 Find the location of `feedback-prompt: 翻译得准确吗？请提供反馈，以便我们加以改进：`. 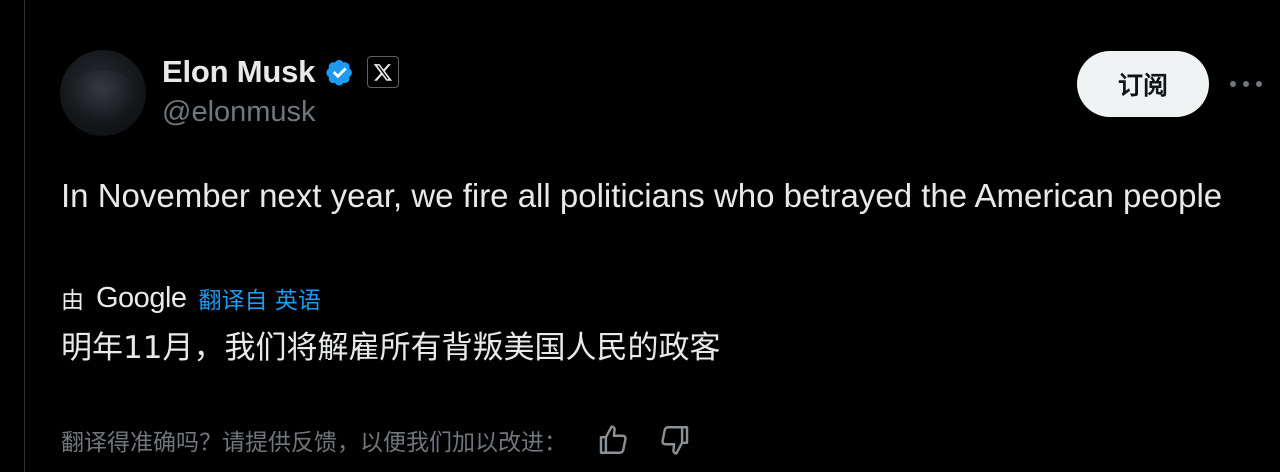

feedback-prompt: 翻译得准确吗？请提供反馈，以便我们加以改进： is located at coordinates (314, 443).